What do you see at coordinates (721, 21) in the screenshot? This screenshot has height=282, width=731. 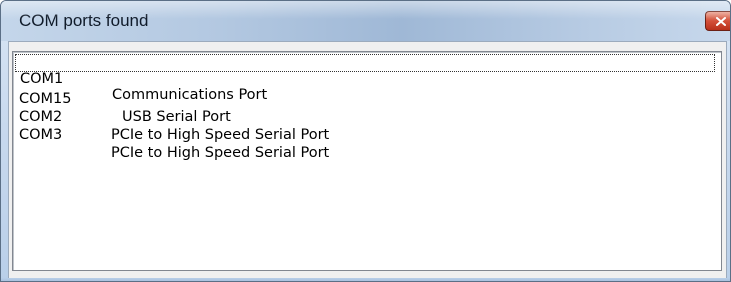 I see `close-icon` at bounding box center [721, 21].